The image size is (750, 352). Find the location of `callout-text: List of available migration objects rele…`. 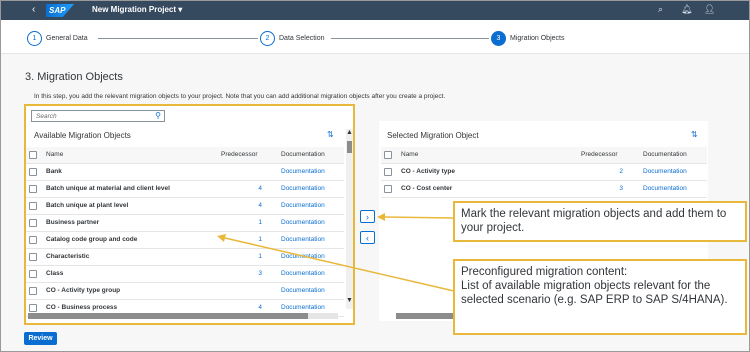

callout-text: List of available migration objects rele… is located at coordinates (594, 293).